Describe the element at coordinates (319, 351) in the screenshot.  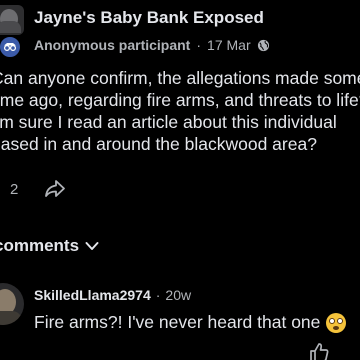
I see `thumbs-up-icon` at that location.